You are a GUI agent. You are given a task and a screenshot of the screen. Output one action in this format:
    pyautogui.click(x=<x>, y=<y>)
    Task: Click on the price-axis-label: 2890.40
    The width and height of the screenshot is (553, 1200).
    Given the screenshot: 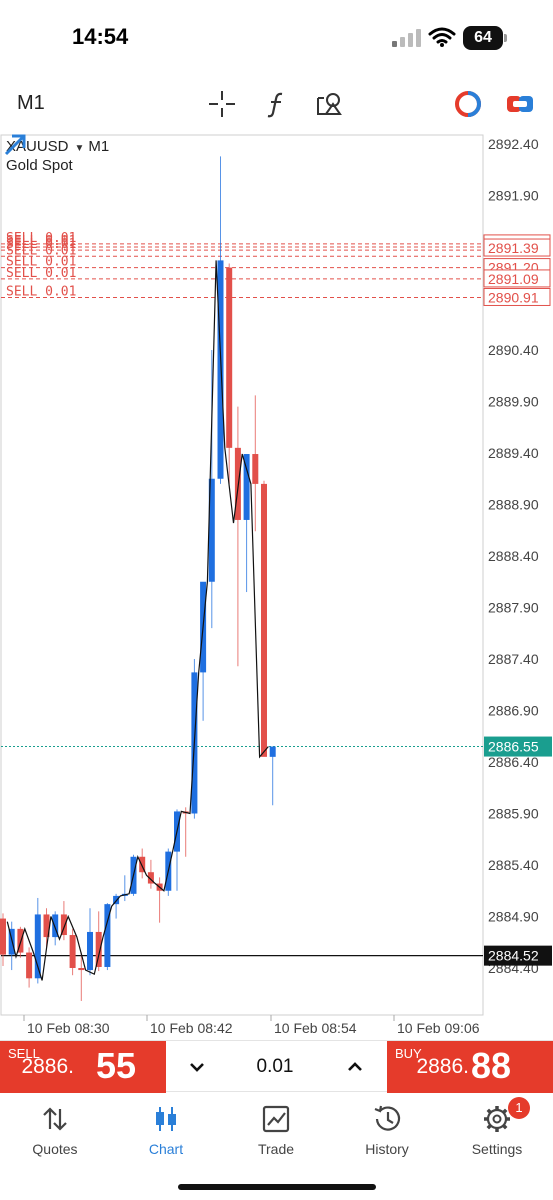 What is the action you would take?
    pyautogui.click(x=513, y=350)
    